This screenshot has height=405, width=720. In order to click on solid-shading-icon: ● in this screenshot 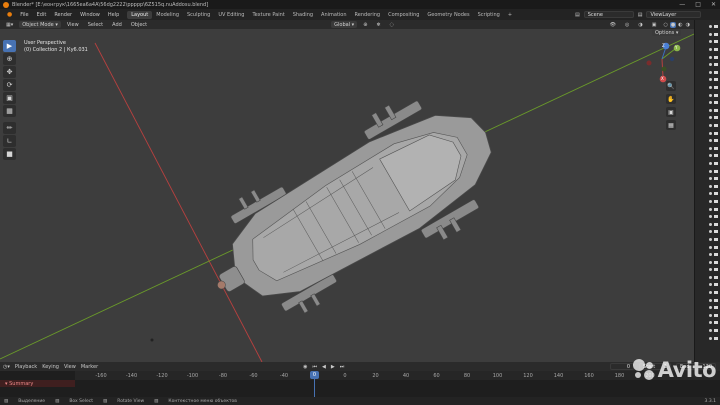, I will do `click(673, 24)`.